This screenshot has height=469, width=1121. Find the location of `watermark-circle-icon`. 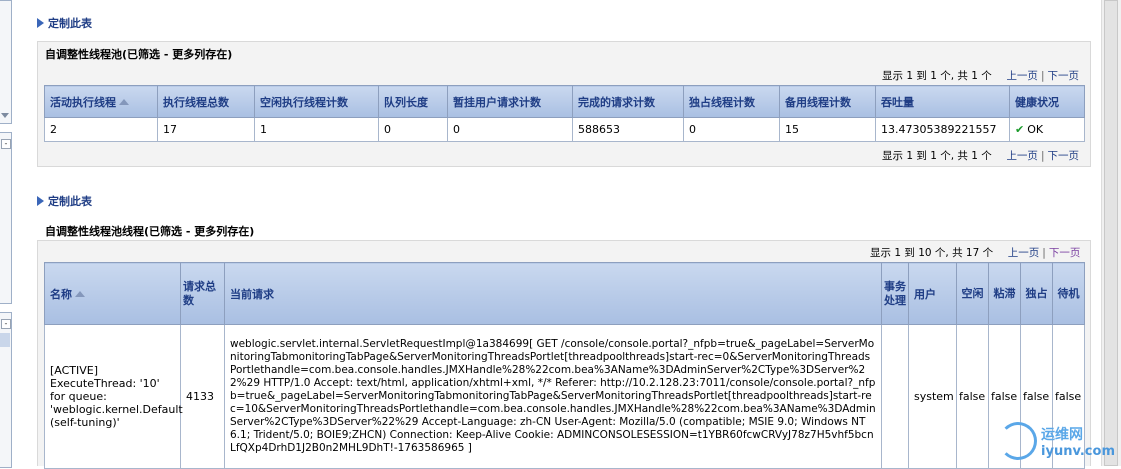

watermark-circle-icon is located at coordinates (1018, 441).